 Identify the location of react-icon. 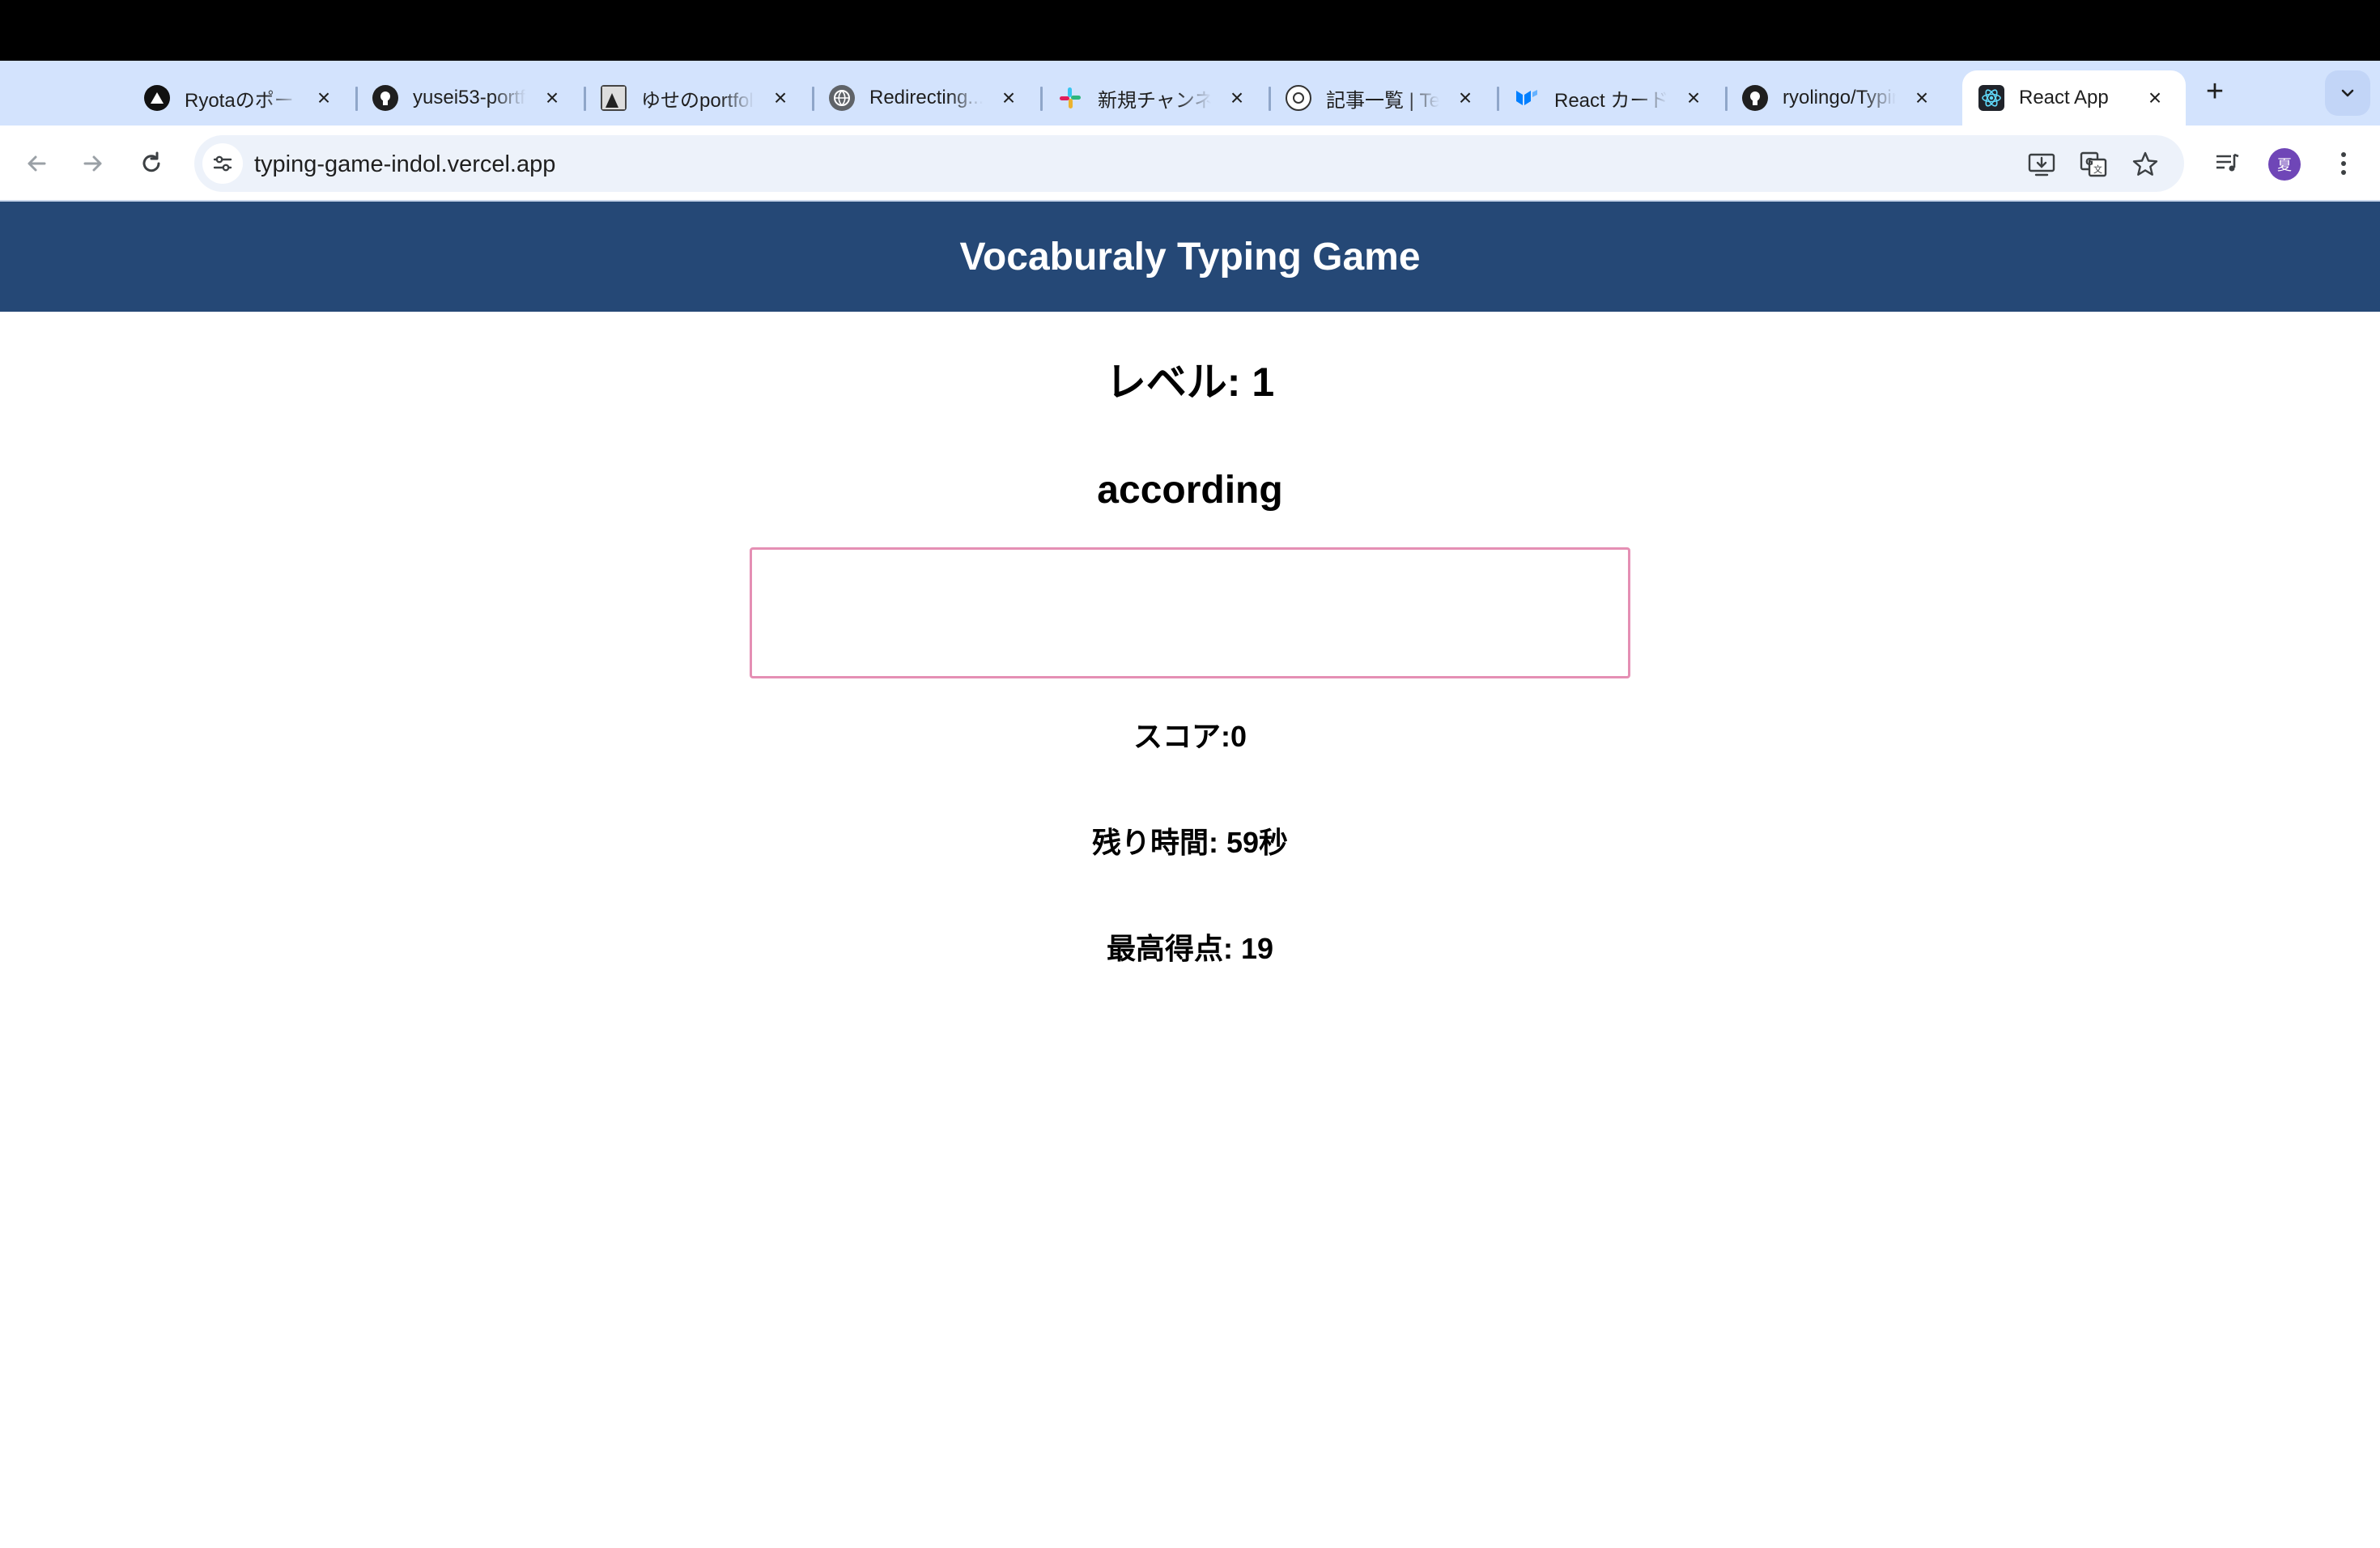
(1991, 98).